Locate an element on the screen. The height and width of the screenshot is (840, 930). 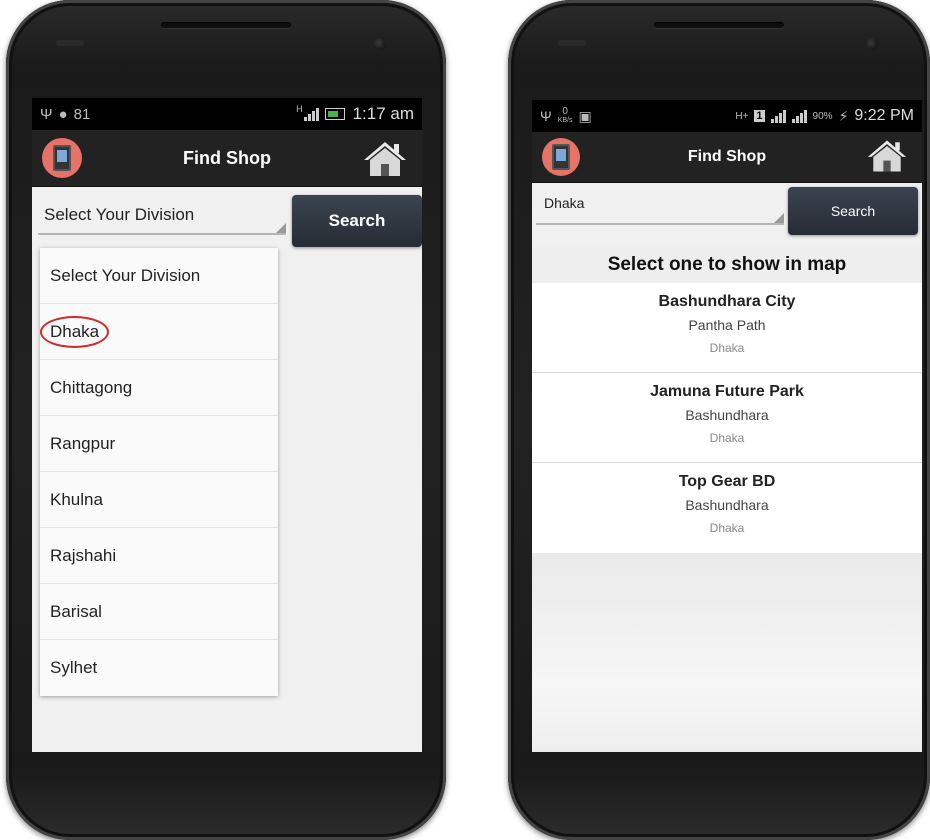
sim-indicator: 1 is located at coordinates (759, 116).